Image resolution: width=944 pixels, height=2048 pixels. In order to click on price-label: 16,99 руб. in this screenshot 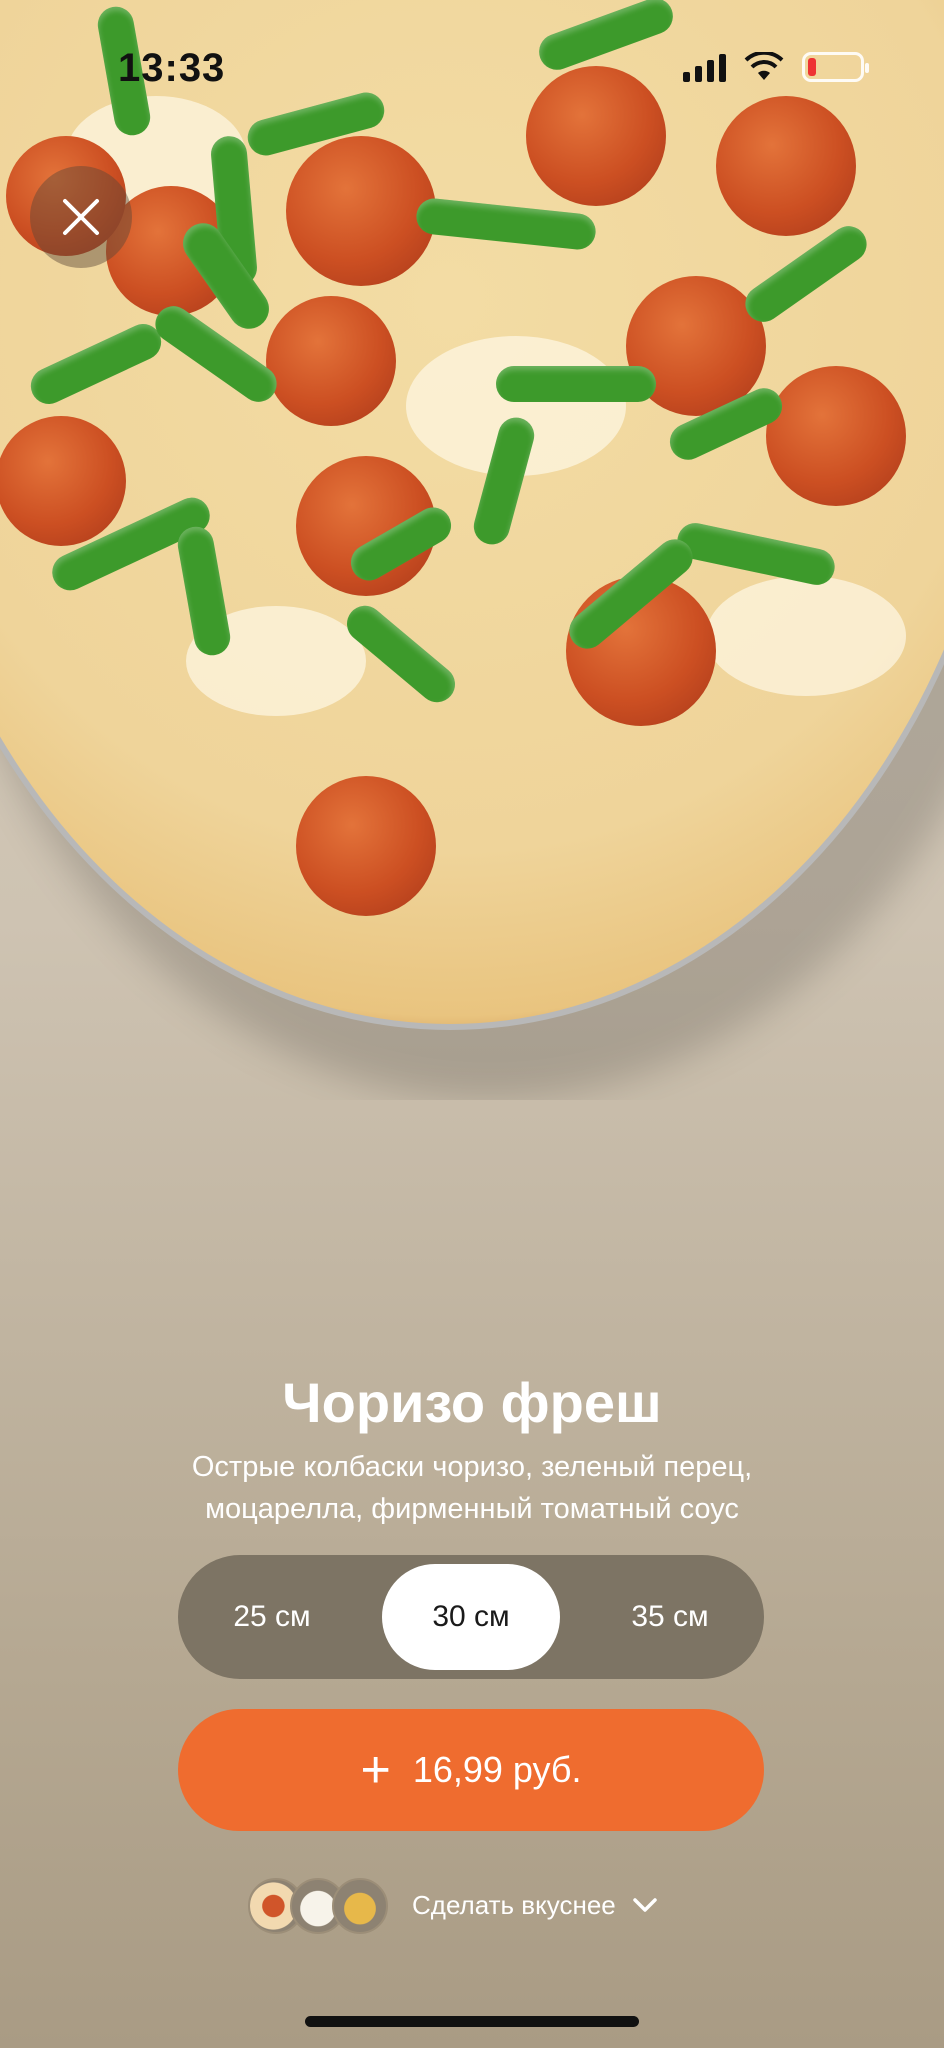, I will do `click(497, 1769)`.